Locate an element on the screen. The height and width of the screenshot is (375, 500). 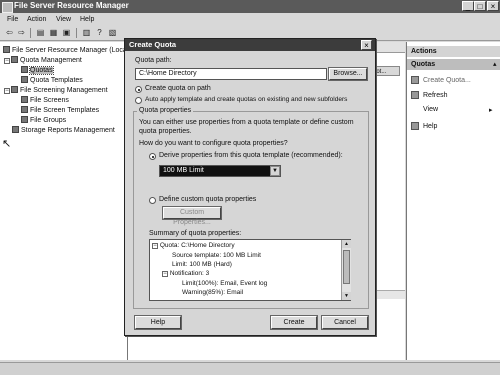
actions-section-quotas: Quotas is located at coordinates (453, 64).